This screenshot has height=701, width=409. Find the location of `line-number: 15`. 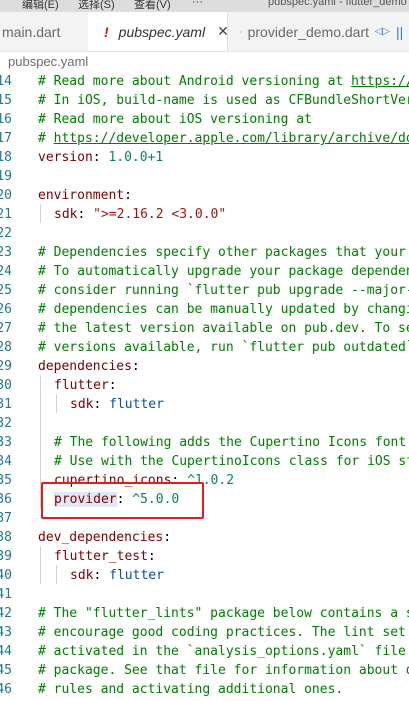

line-number: 15 is located at coordinates (6, 100).